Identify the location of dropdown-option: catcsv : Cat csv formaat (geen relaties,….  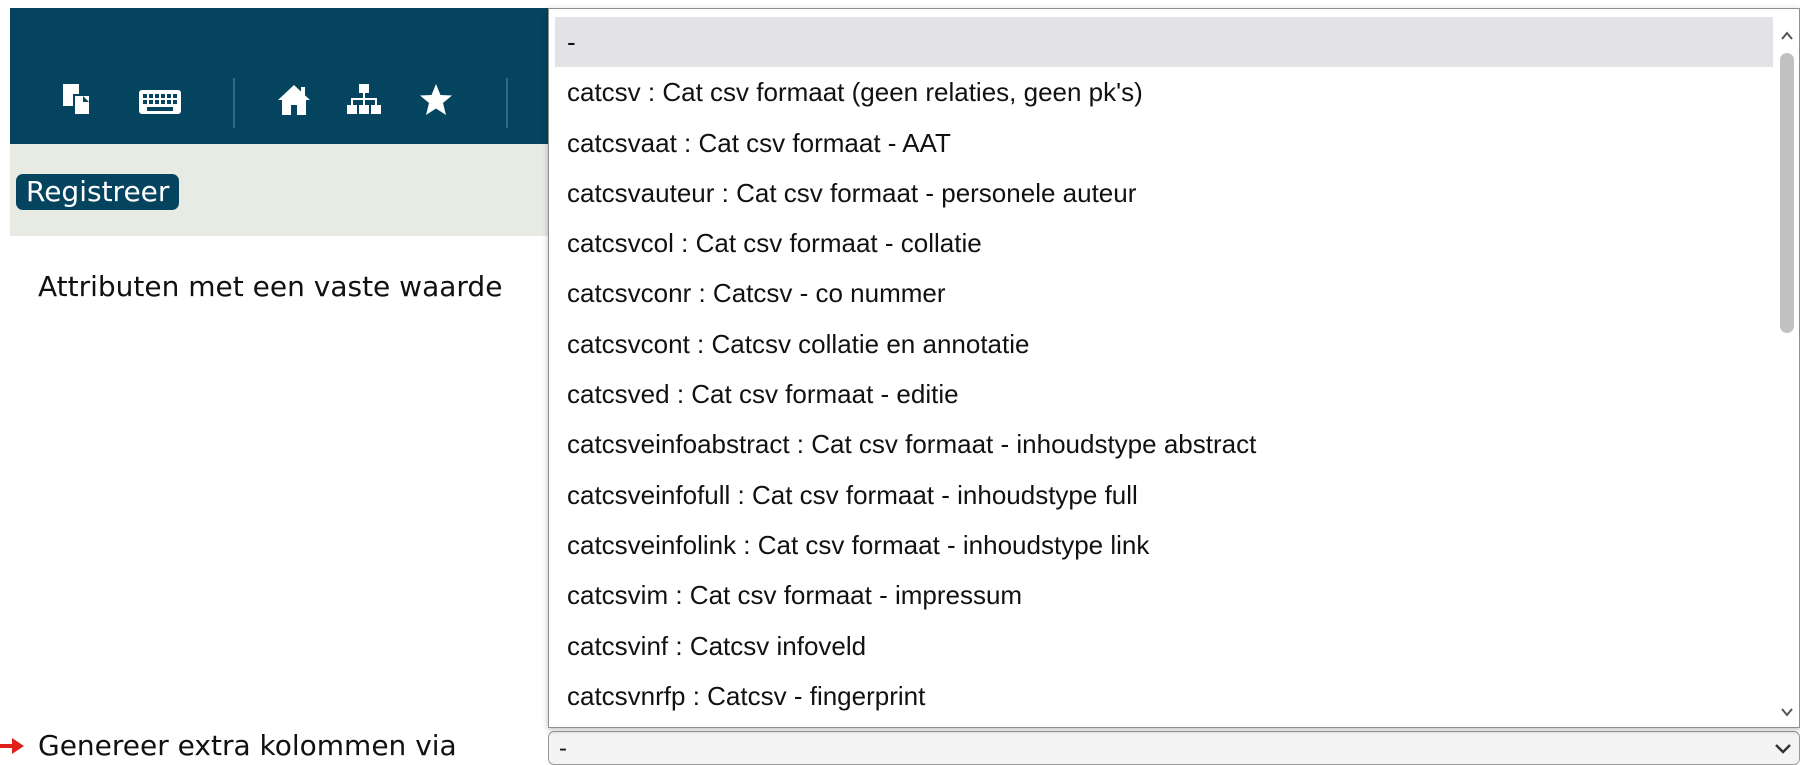
(1164, 92).